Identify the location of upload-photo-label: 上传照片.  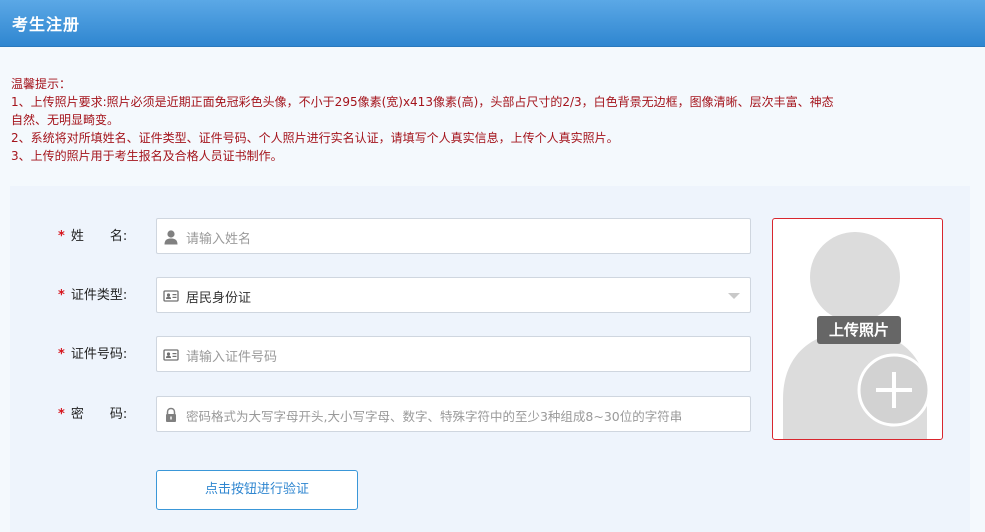
(859, 330).